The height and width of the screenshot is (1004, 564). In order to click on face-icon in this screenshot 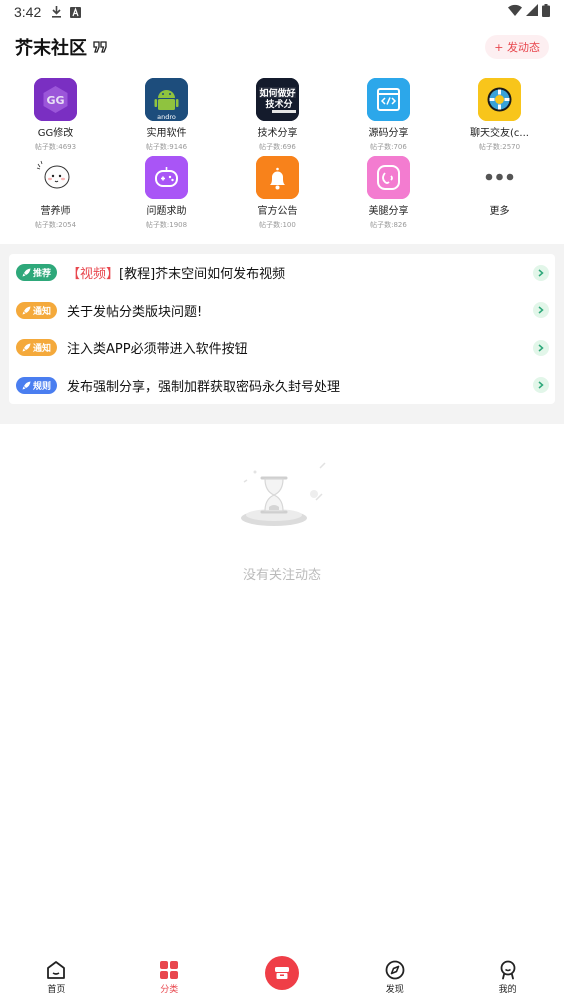, I will do `click(388, 177)`.